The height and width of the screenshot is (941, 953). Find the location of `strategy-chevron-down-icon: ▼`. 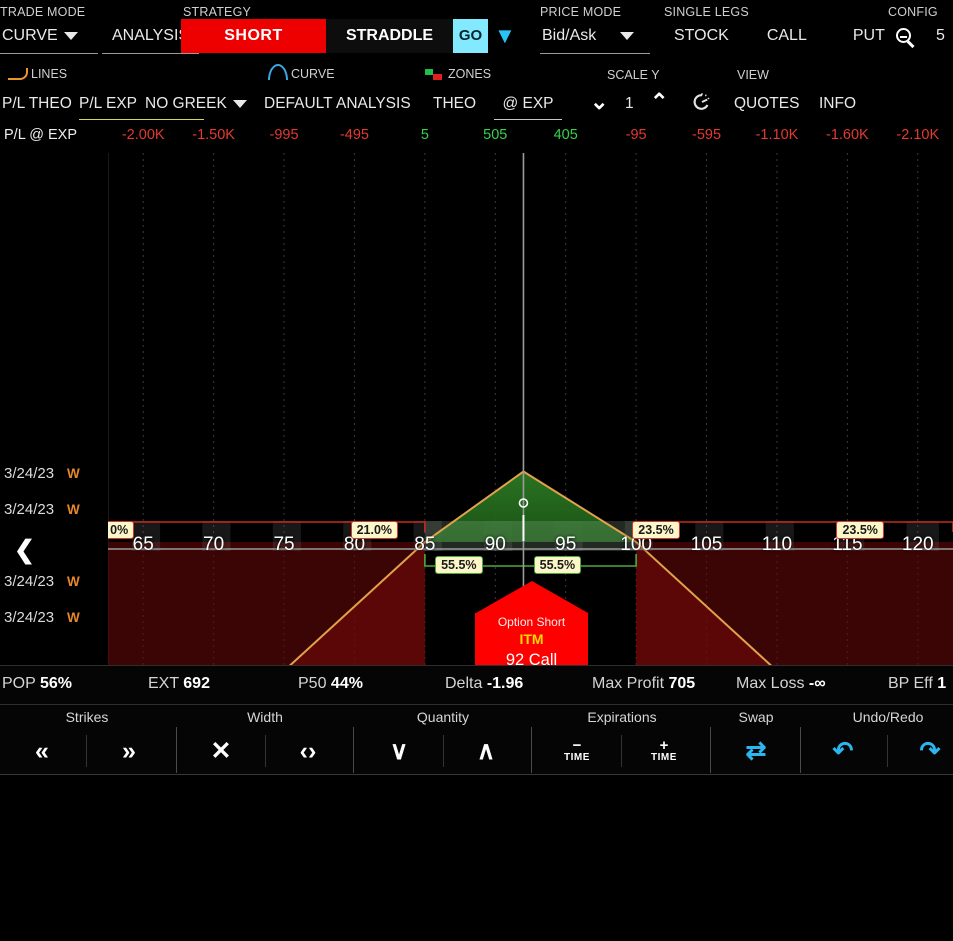

strategy-chevron-down-icon: ▼ is located at coordinates (505, 36).